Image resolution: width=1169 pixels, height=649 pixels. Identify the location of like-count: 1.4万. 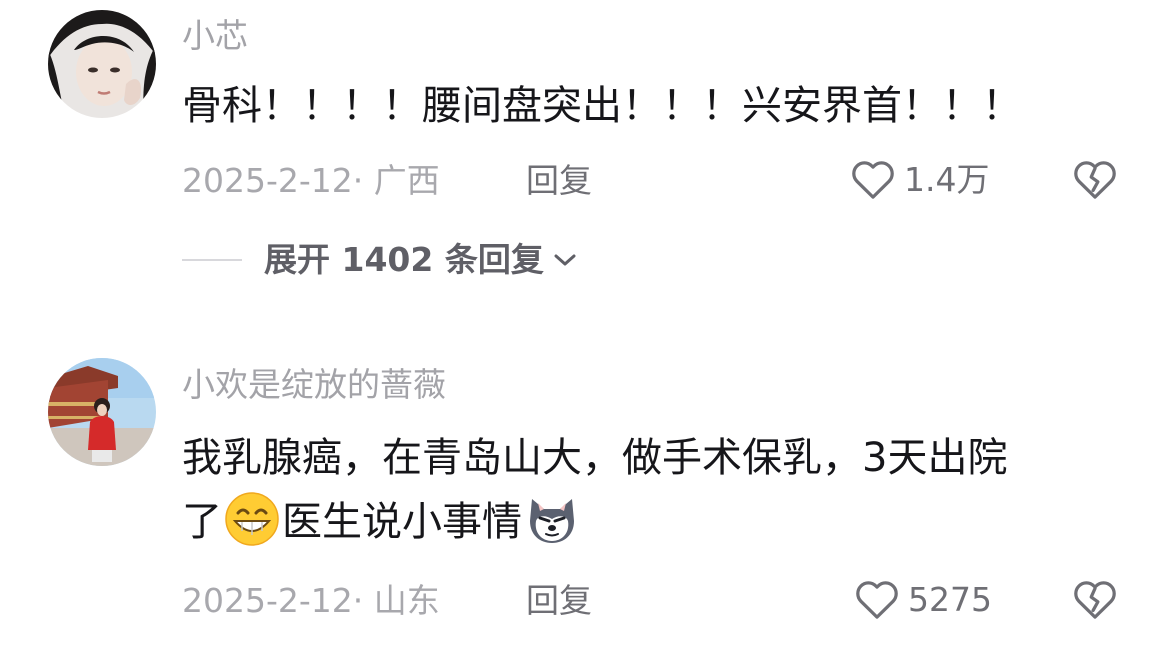
(947, 179).